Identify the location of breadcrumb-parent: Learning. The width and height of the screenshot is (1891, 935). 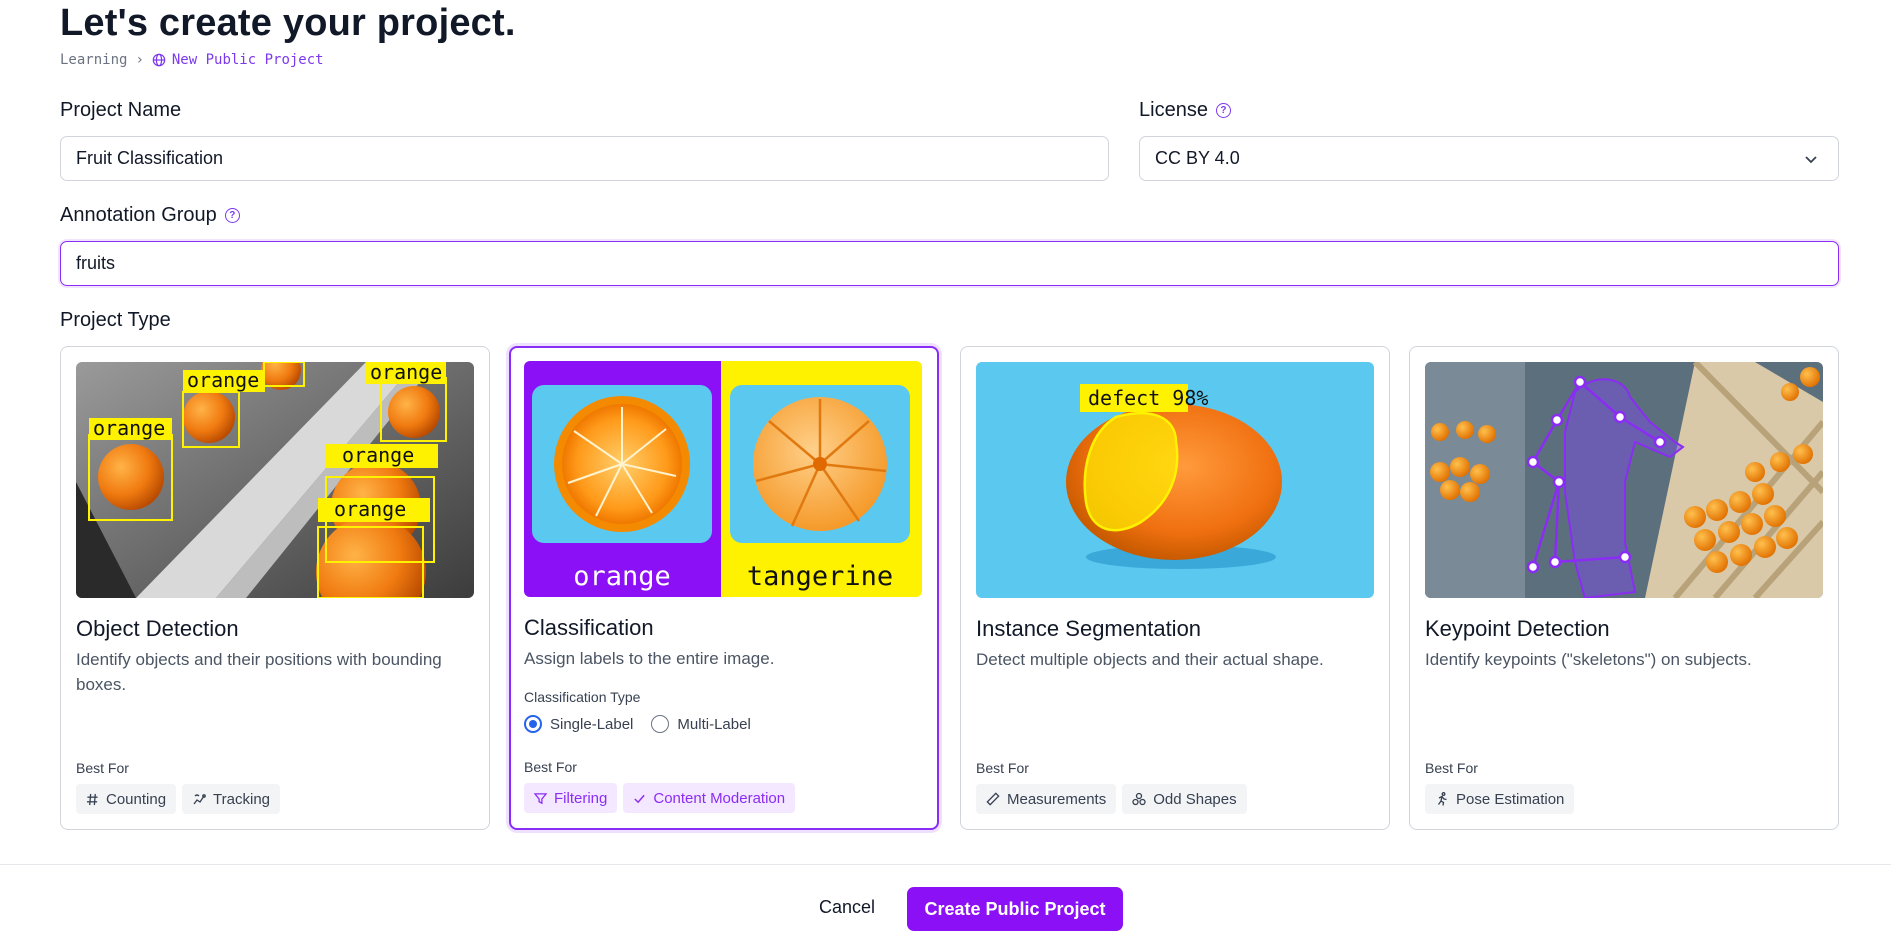
(93, 60).